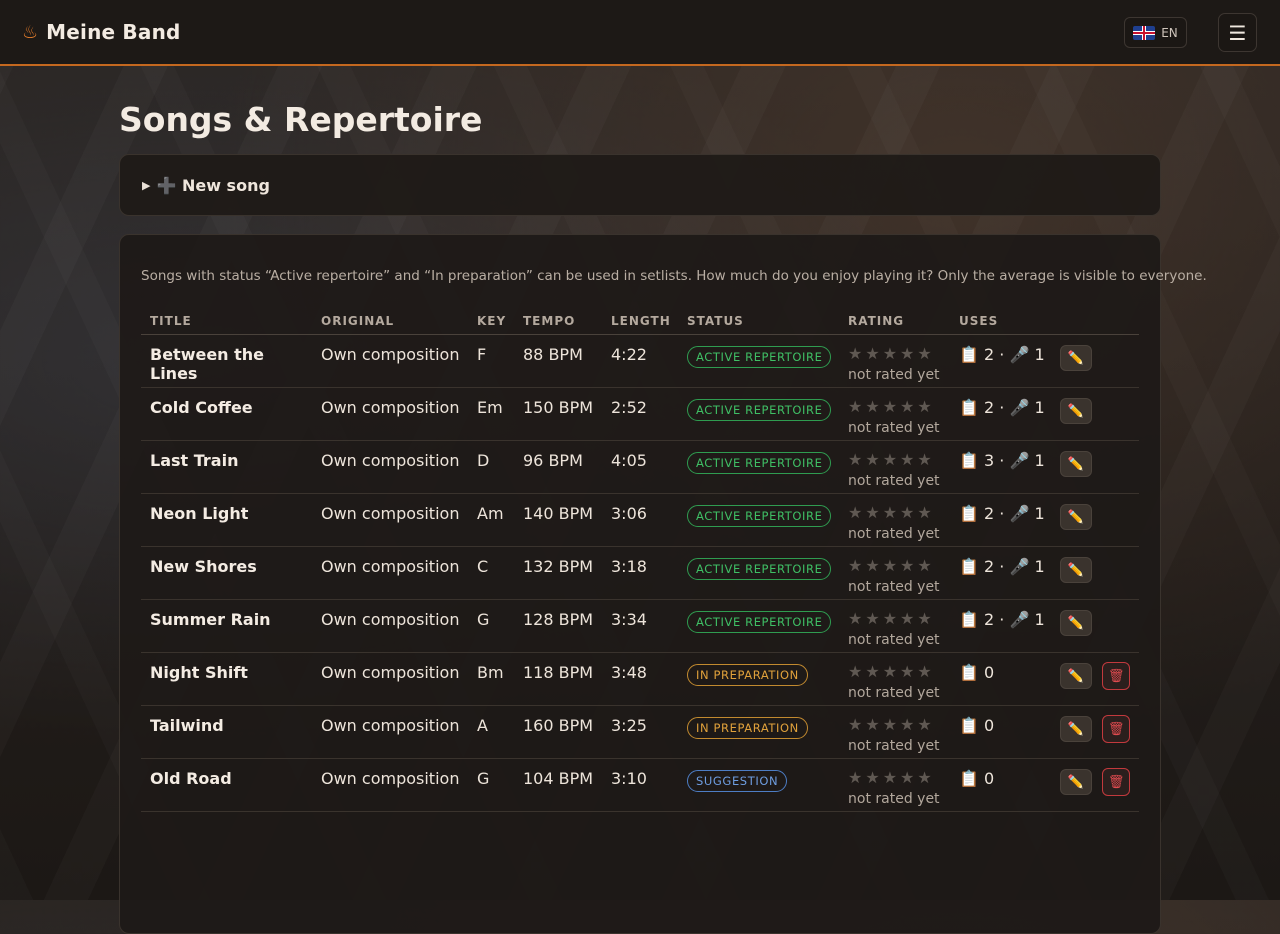 This screenshot has height=934, width=1280. What do you see at coordinates (491, 414) in the screenshot?
I see `song-key: Em` at bounding box center [491, 414].